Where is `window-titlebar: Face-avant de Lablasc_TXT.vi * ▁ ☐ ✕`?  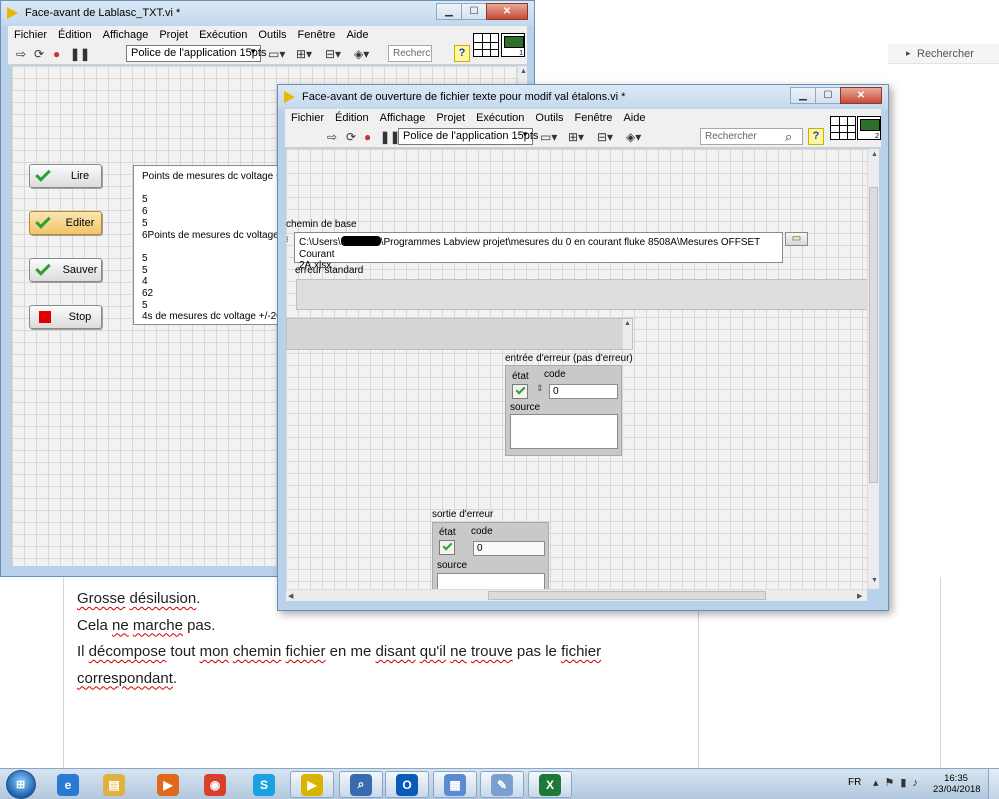
window-titlebar: Face-avant de Lablasc_TXT.vi * ▁ ☐ ✕ is located at coordinates (267, 13).